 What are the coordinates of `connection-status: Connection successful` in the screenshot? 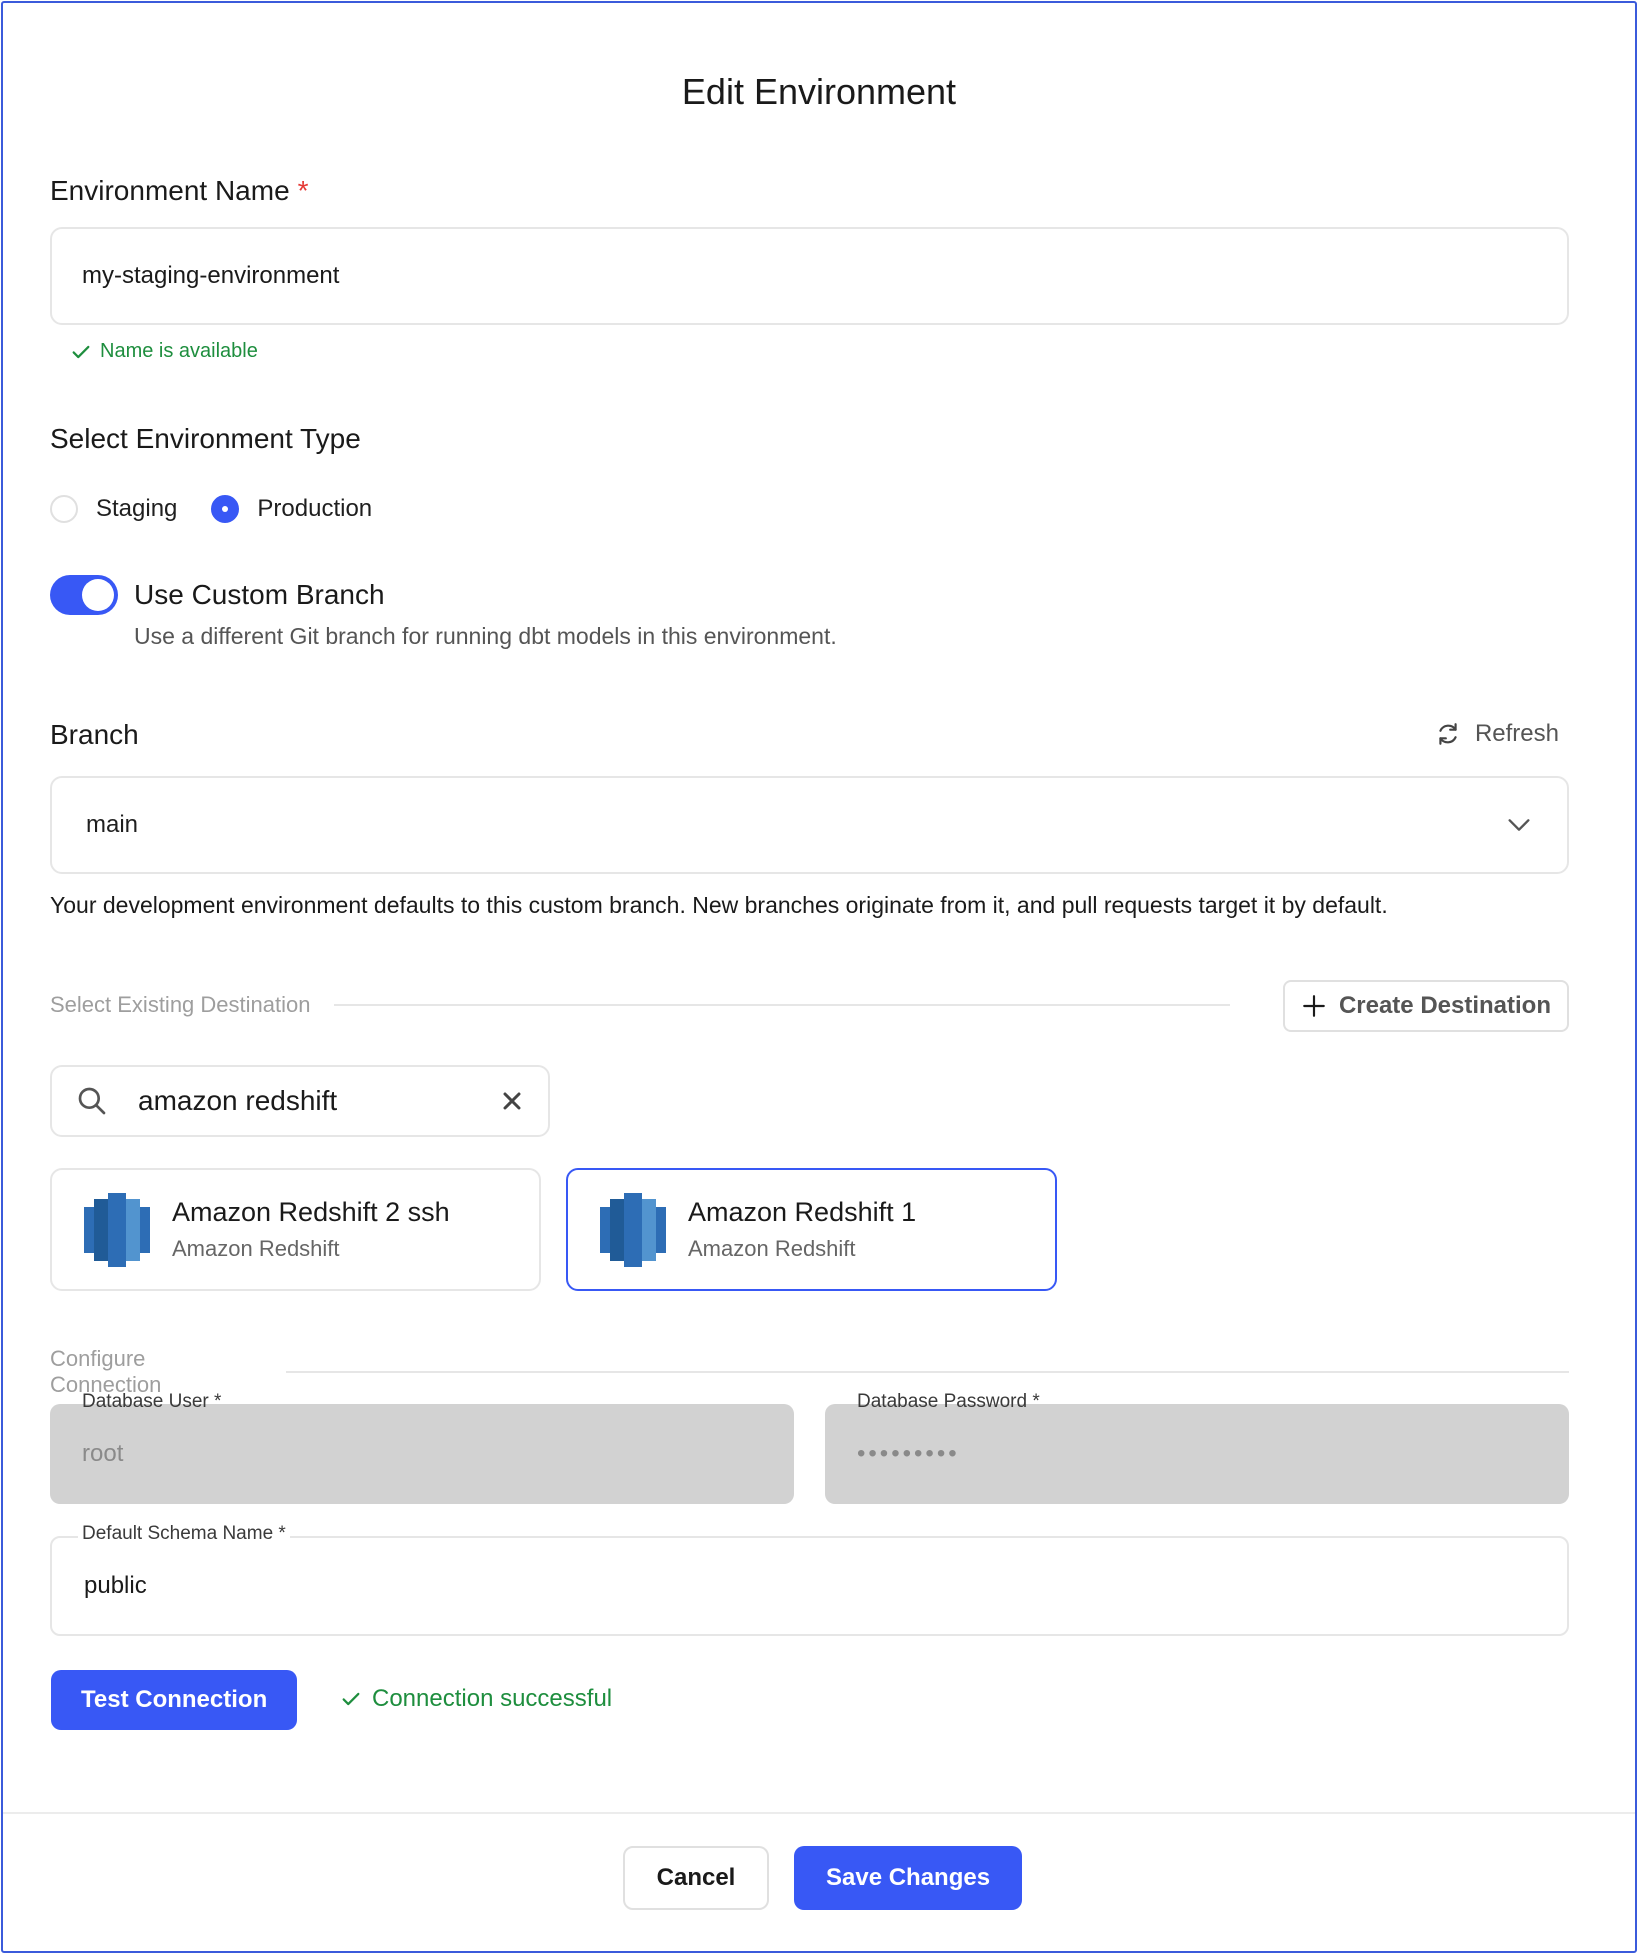 It's located at (476, 1699).